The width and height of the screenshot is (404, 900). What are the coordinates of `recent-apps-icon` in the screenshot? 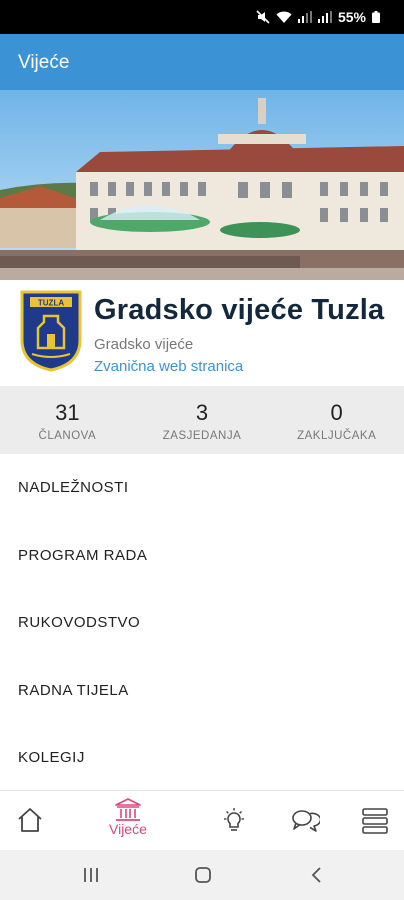 It's located at (91, 875).